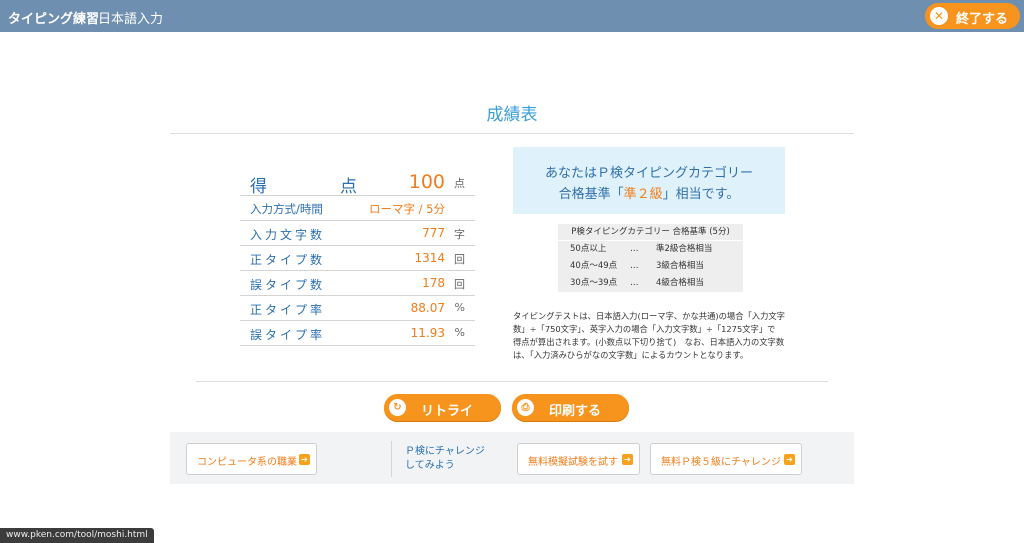 This screenshot has height=543, width=1024. I want to click on grade5-link-button: 無料Ｐ検５級にチャレンジ ➔, so click(726, 459).